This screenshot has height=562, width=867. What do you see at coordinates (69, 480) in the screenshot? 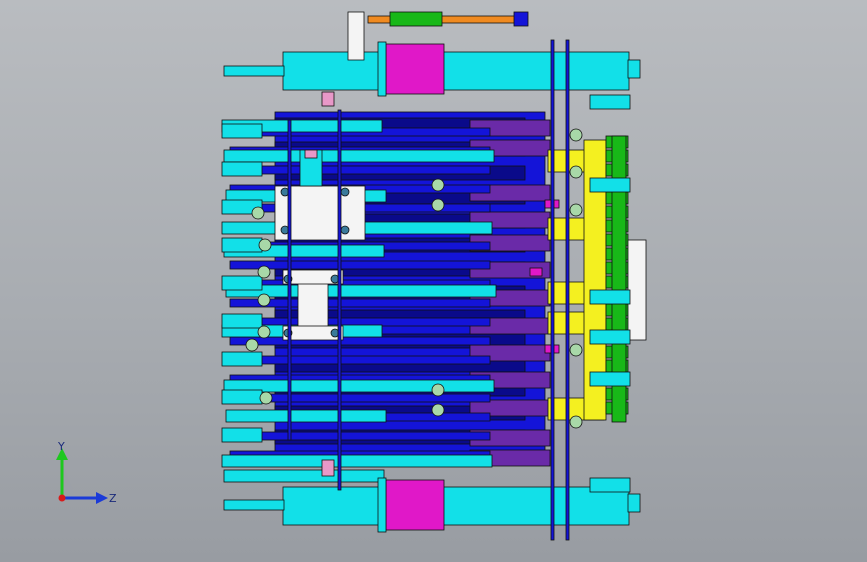
I see `triad-plane` at bounding box center [69, 480].